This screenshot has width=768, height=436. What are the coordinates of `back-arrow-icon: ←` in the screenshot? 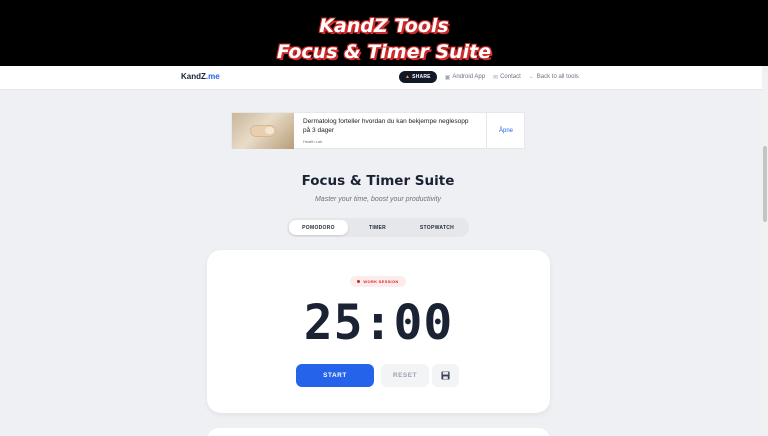 It's located at (531, 77).